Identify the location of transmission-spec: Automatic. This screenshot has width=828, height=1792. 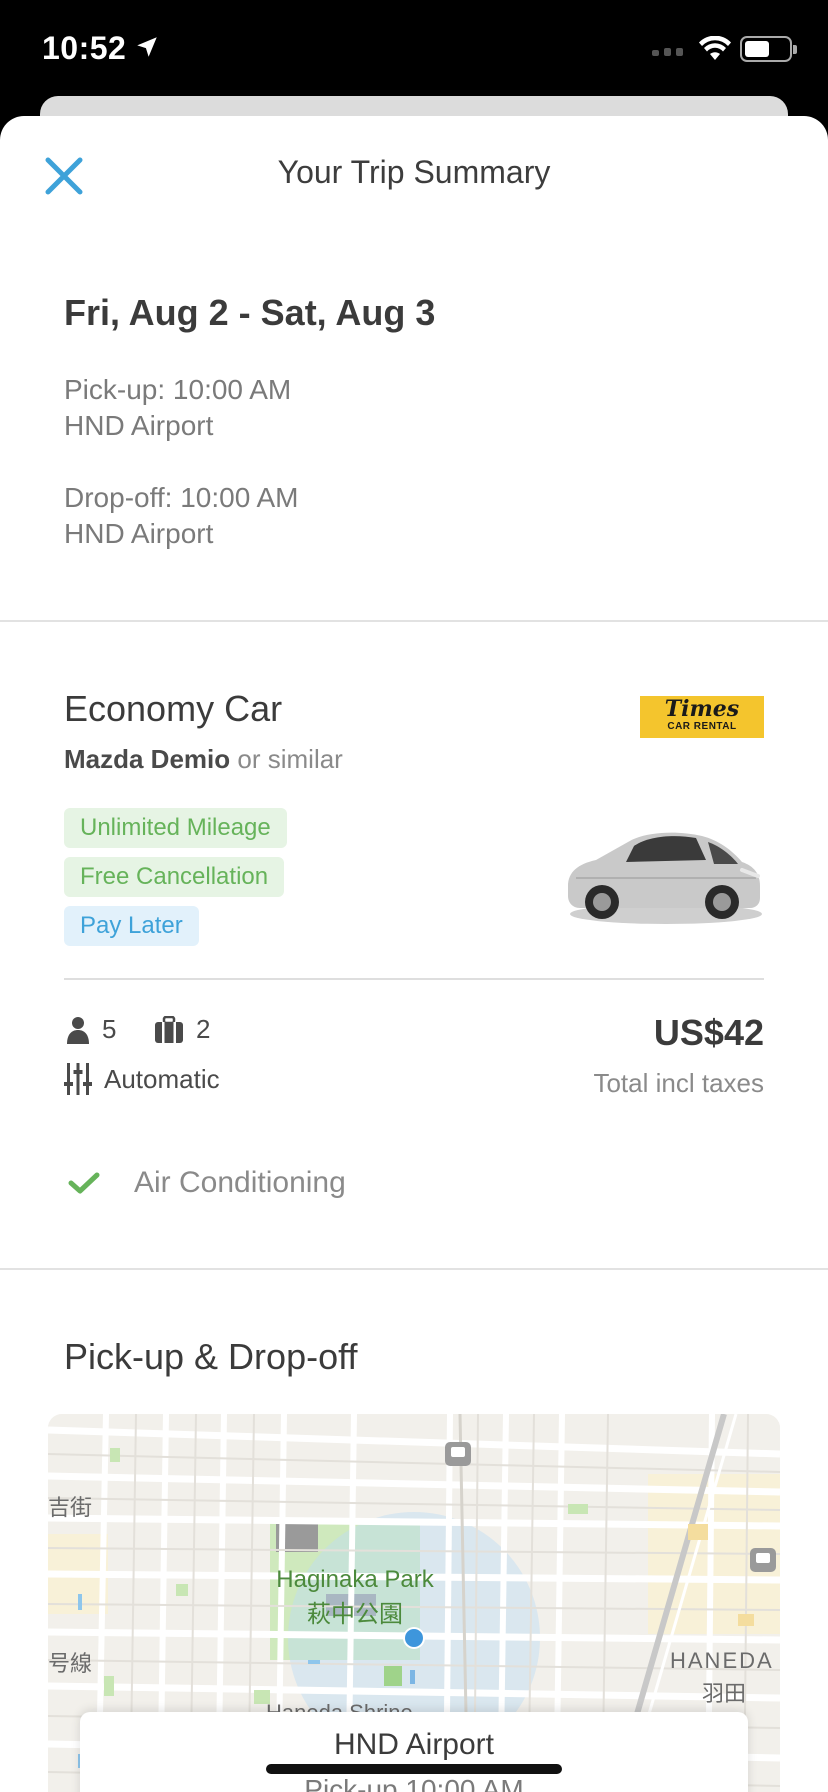
(142, 1079).